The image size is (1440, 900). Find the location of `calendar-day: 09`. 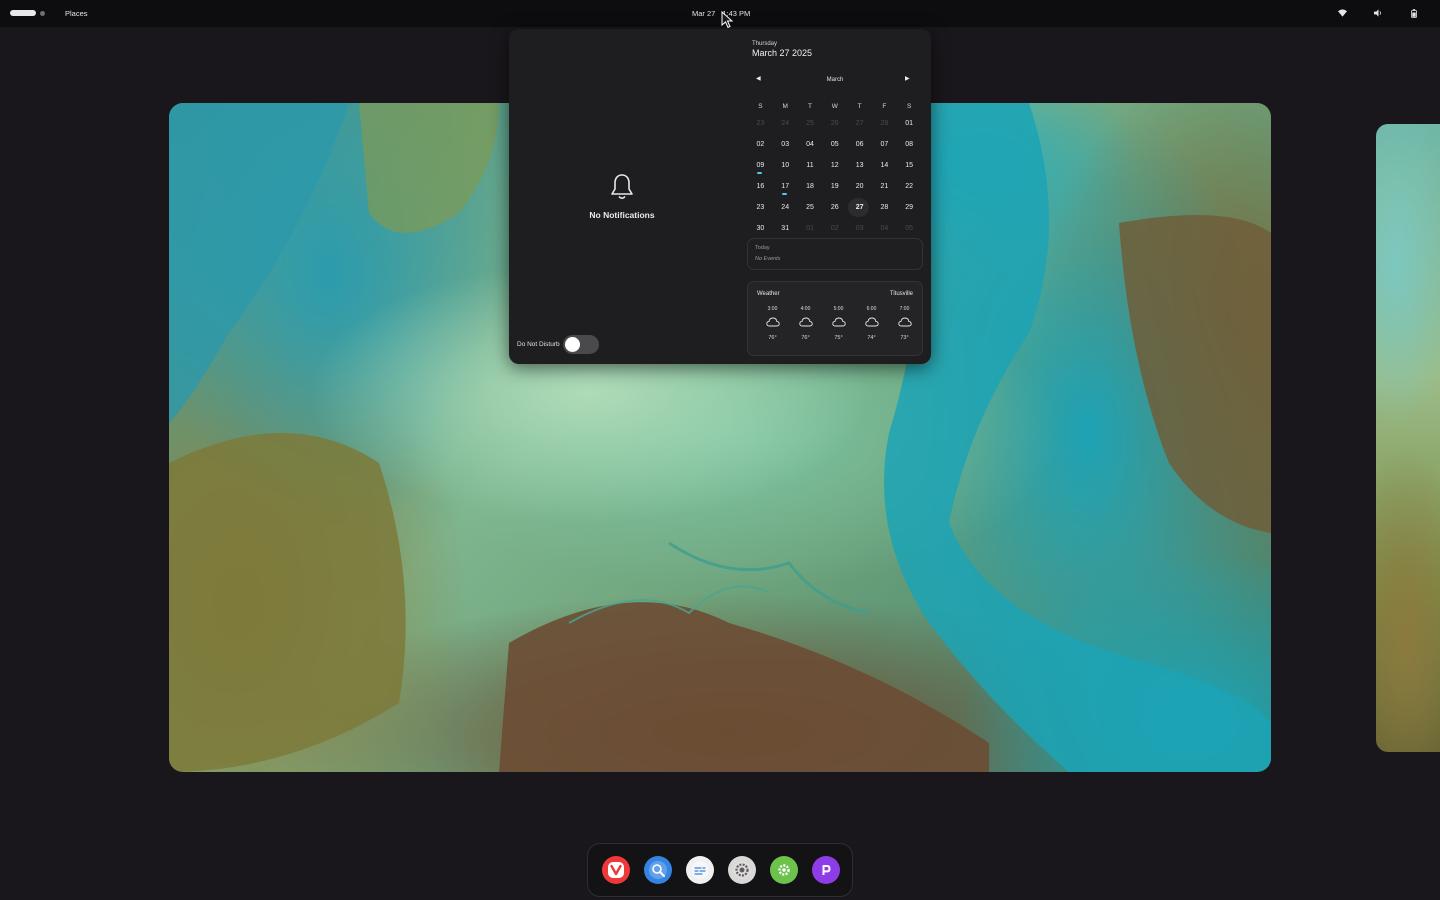

calendar-day: 09 is located at coordinates (760, 165).